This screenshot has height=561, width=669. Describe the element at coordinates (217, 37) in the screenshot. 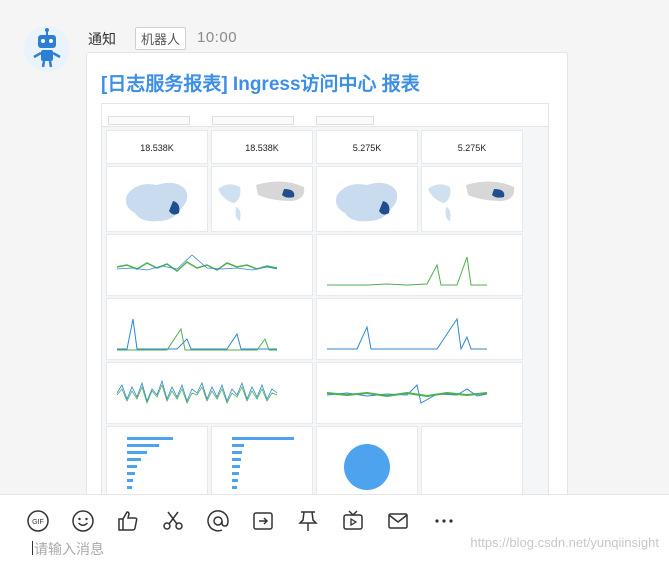

I see `message-time: 10:00` at that location.